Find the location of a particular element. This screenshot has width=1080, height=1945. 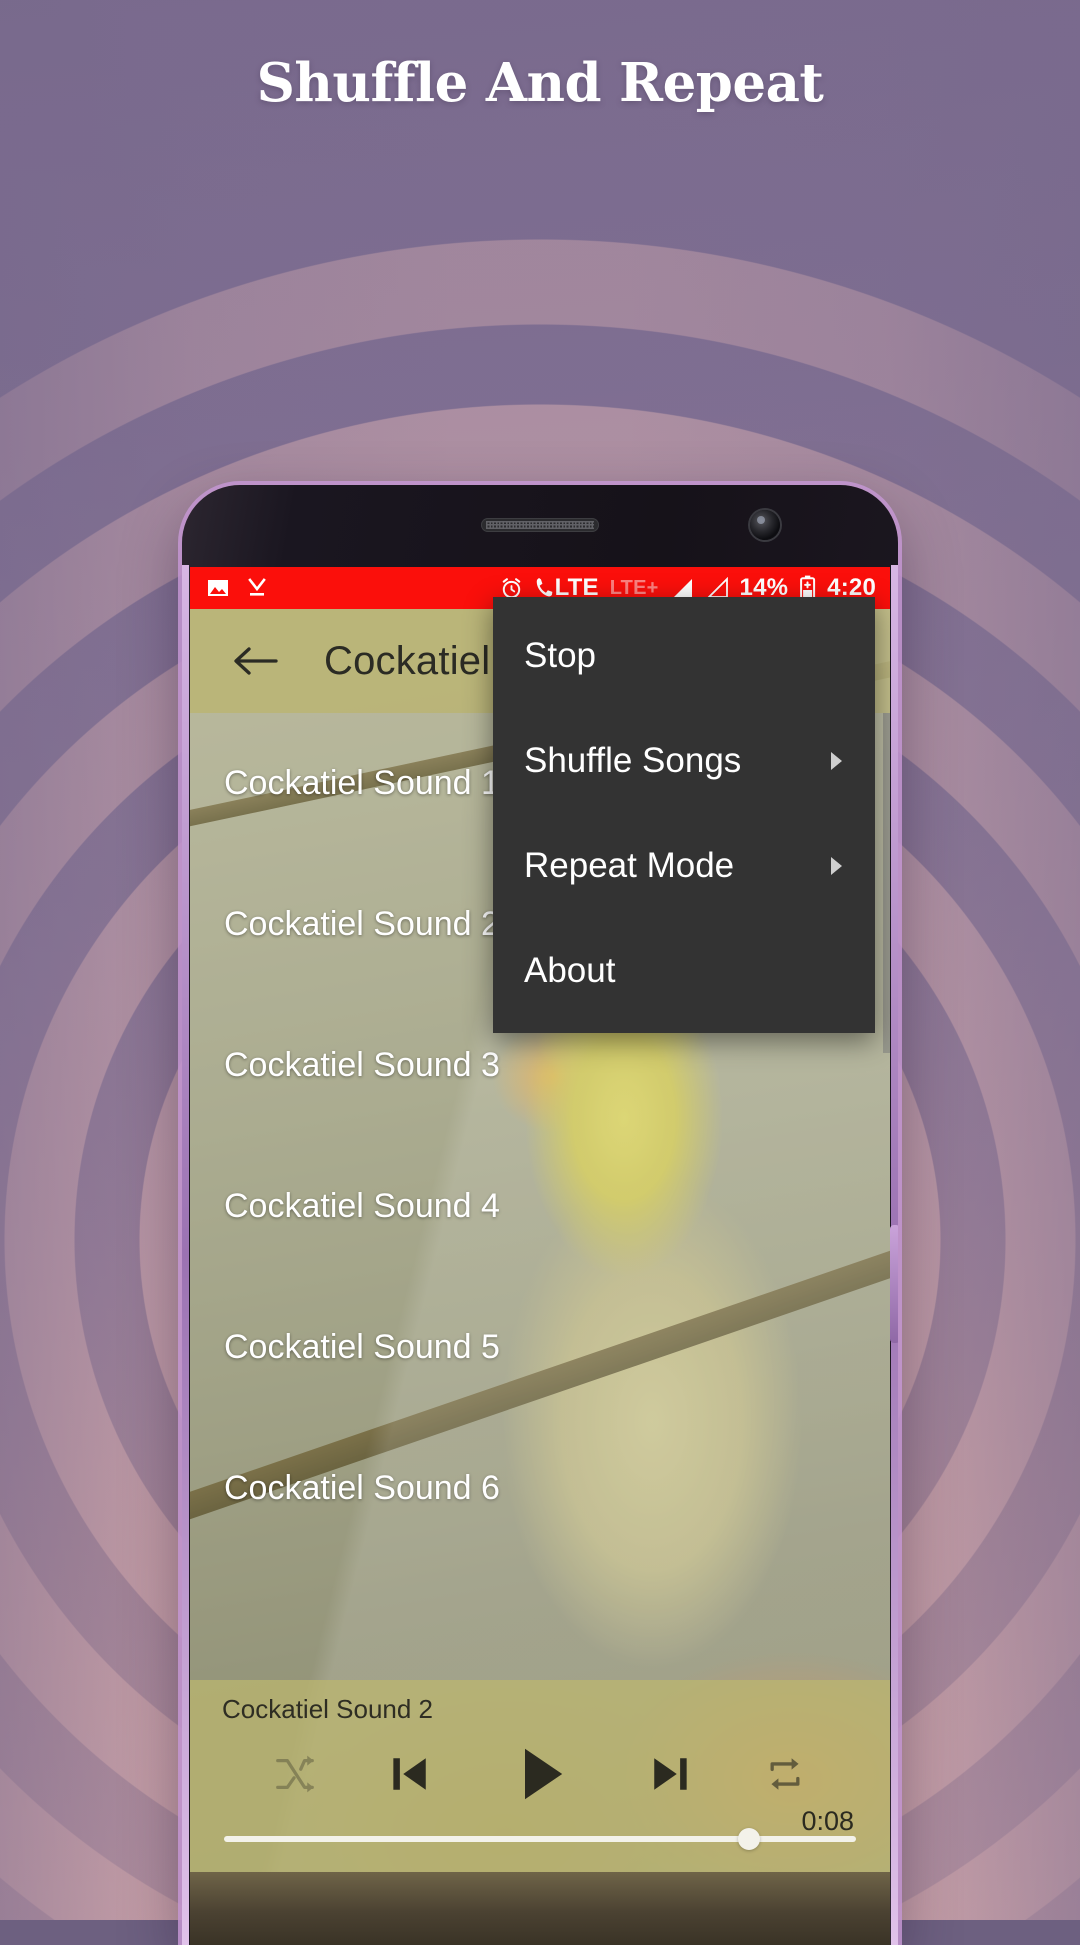

seek-track is located at coordinates (540, 1839).